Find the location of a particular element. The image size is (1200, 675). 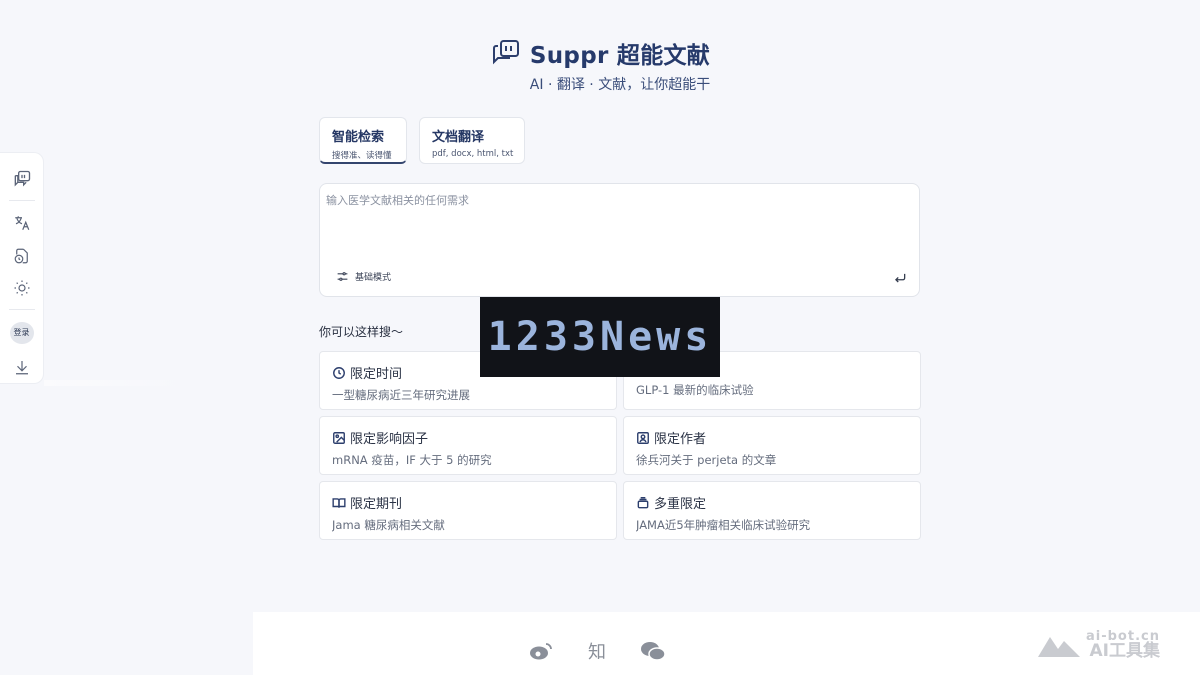

banner-text: 1233News is located at coordinates (600, 337).